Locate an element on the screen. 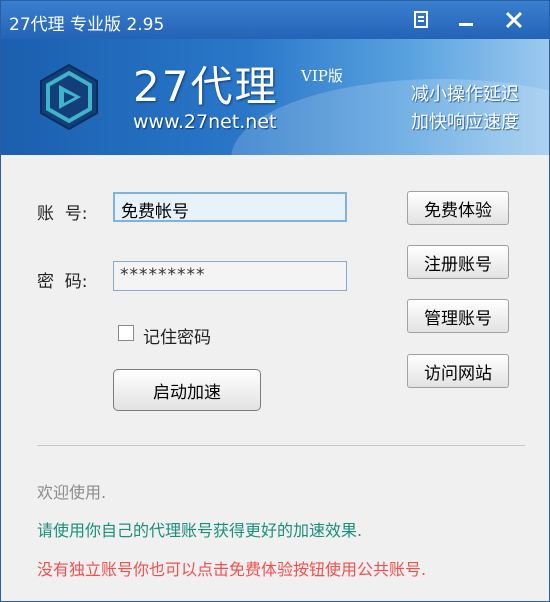 Image resolution: width=550 pixels, height=602 pixels. register-account-button: 注册账号 is located at coordinates (458, 262).